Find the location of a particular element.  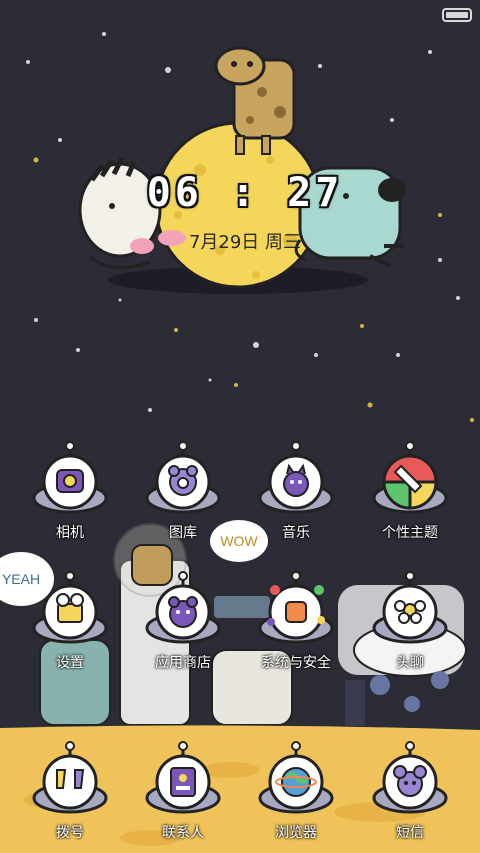

lockscreen-clock-date: 7月29日 周三 is located at coordinates (245, 242).